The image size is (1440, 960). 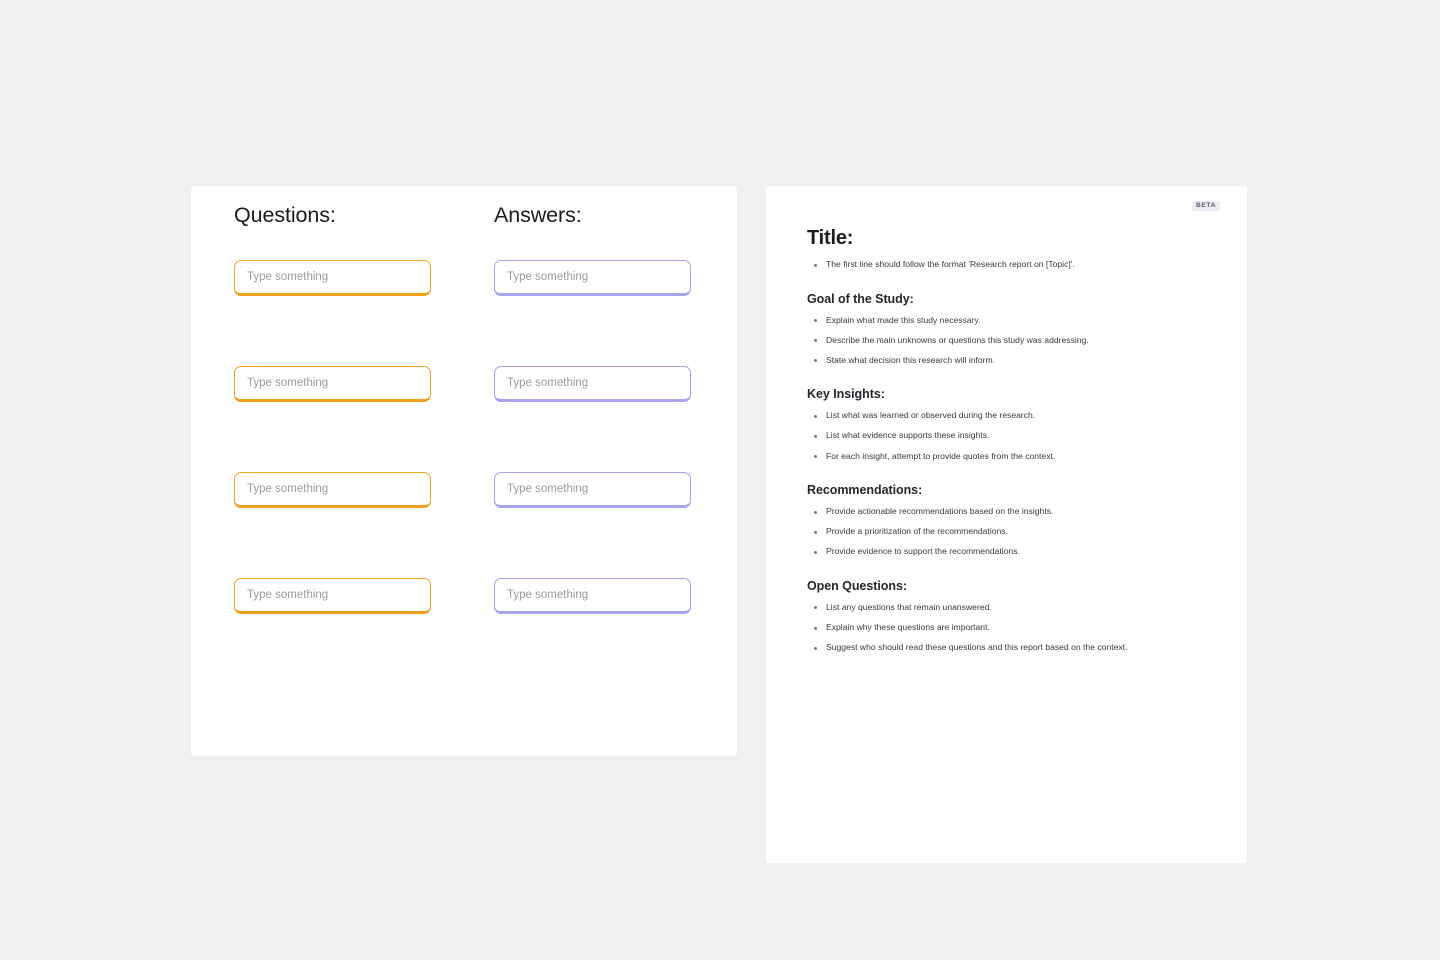 I want to click on answers-column-title: Answers:, so click(x=538, y=215).